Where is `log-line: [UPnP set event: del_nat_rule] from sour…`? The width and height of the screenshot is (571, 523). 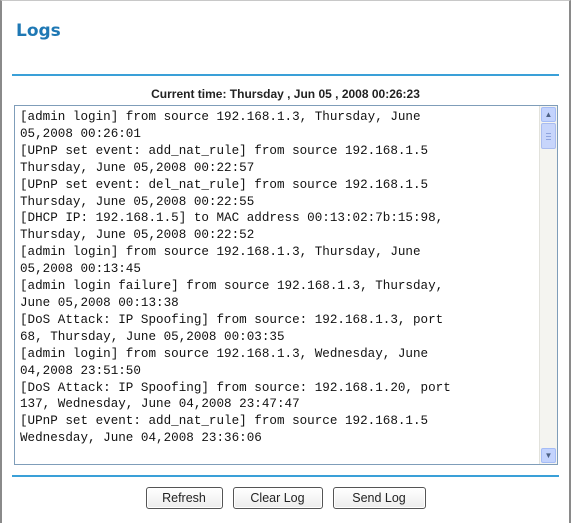 log-line: [UPnP set event: del_nat_rule] from sour… is located at coordinates (224, 184).